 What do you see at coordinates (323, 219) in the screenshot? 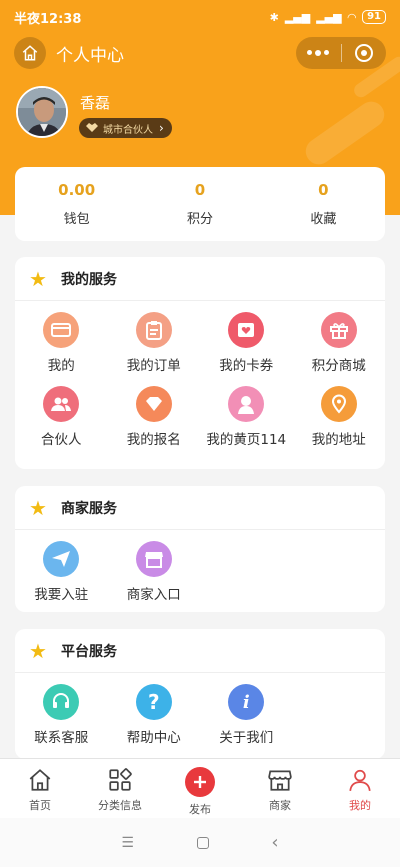
I see `stat-label: 收藏` at bounding box center [323, 219].